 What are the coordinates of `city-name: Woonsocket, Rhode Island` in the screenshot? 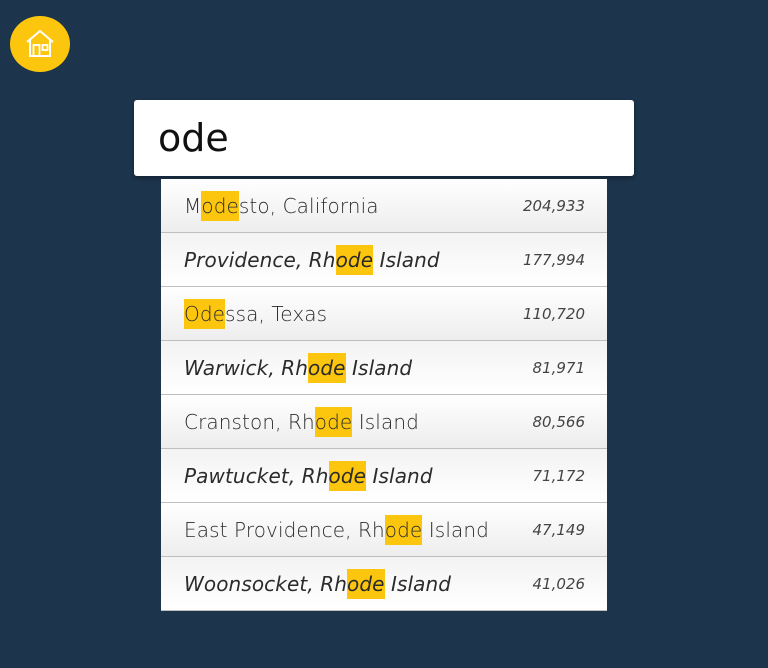 It's located at (318, 583).